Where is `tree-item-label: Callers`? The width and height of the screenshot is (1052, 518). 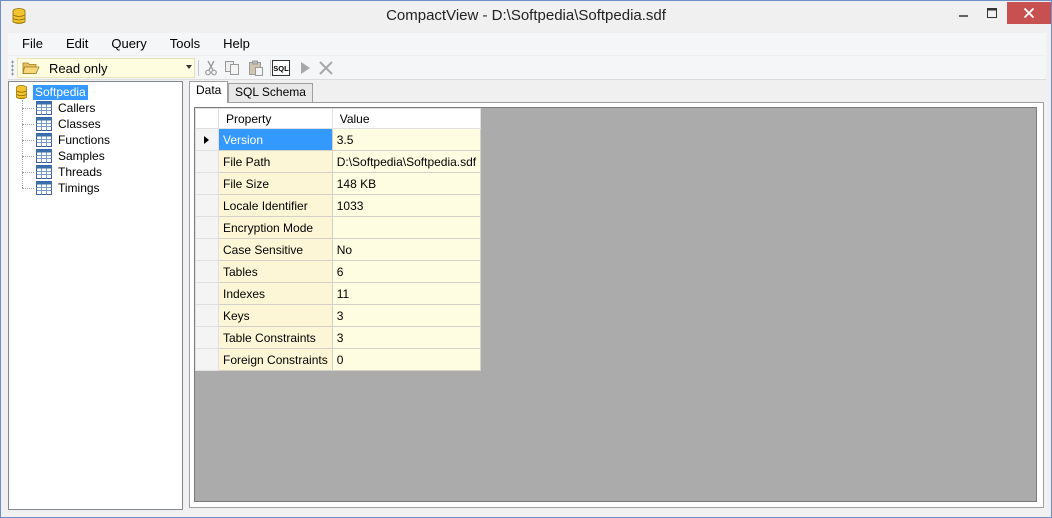
tree-item-label: Callers is located at coordinates (77, 108).